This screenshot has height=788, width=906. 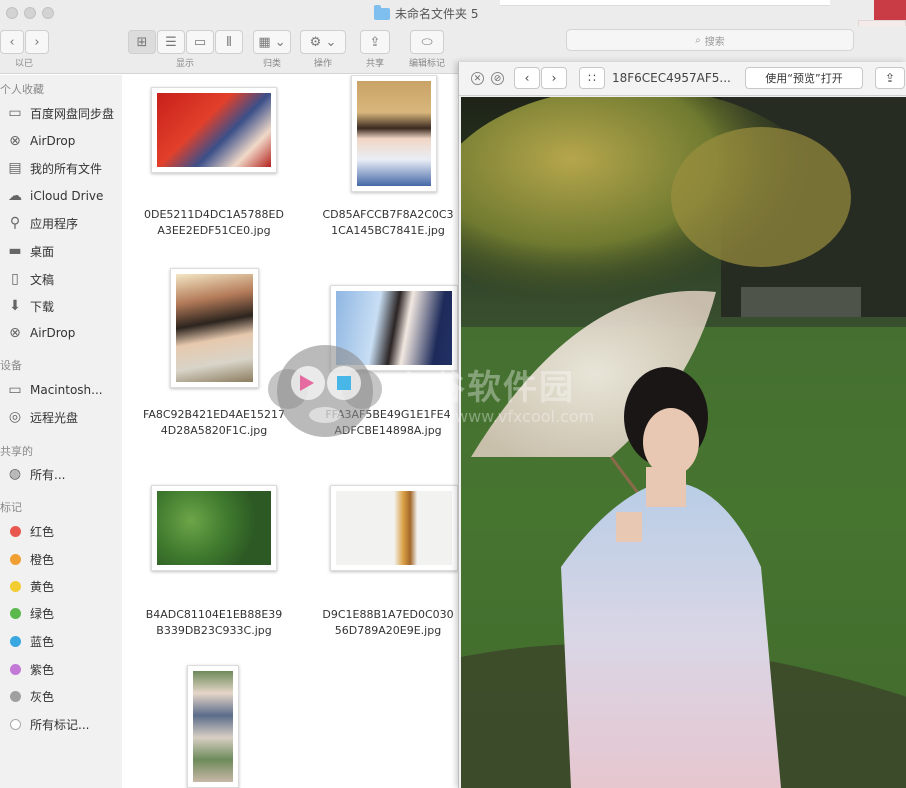 What do you see at coordinates (66, 168) in the screenshot?
I see `sidebar-item-label: 我的所有文件` at bounding box center [66, 168].